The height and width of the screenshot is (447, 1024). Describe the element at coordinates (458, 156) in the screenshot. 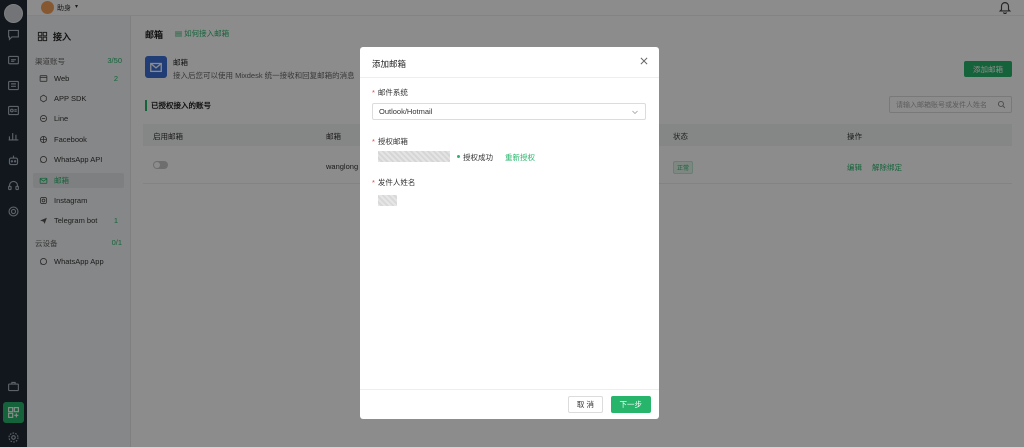

I see `success-dot-icon` at that location.